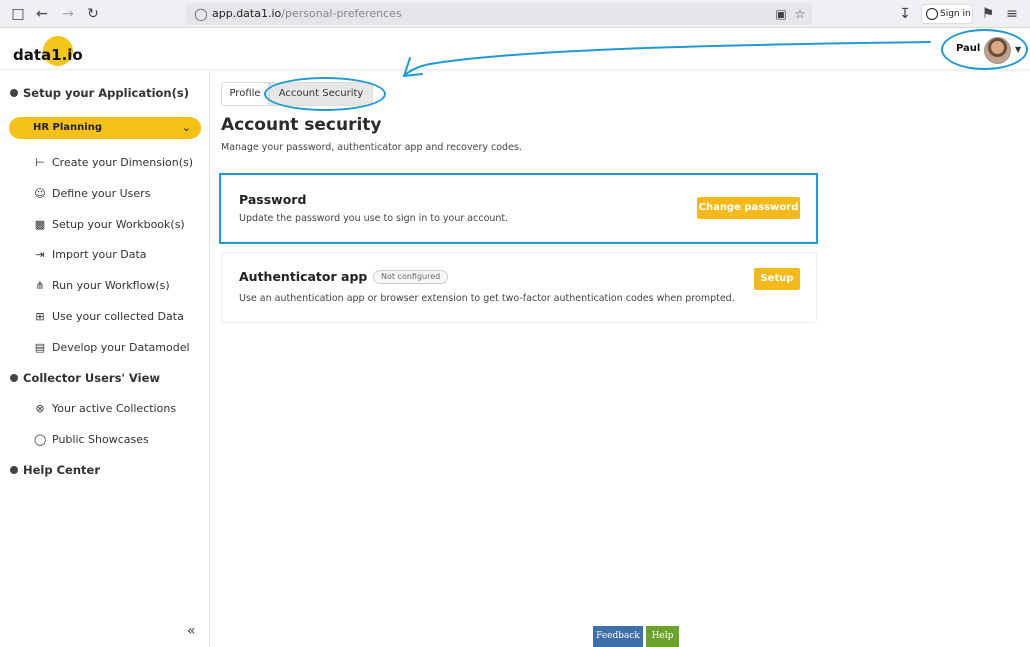 This screenshot has width=1030, height=647. I want to click on page-title: Account security, so click(301, 125).